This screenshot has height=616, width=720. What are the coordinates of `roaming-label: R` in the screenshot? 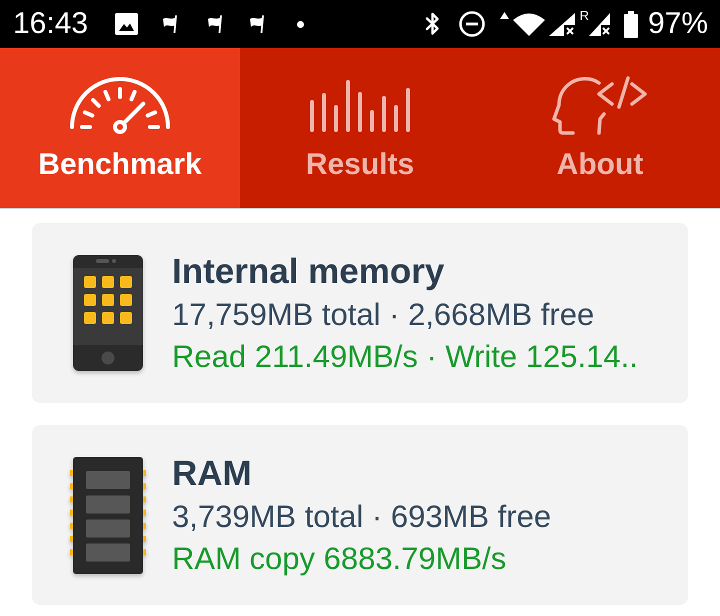 It's located at (584, 15).